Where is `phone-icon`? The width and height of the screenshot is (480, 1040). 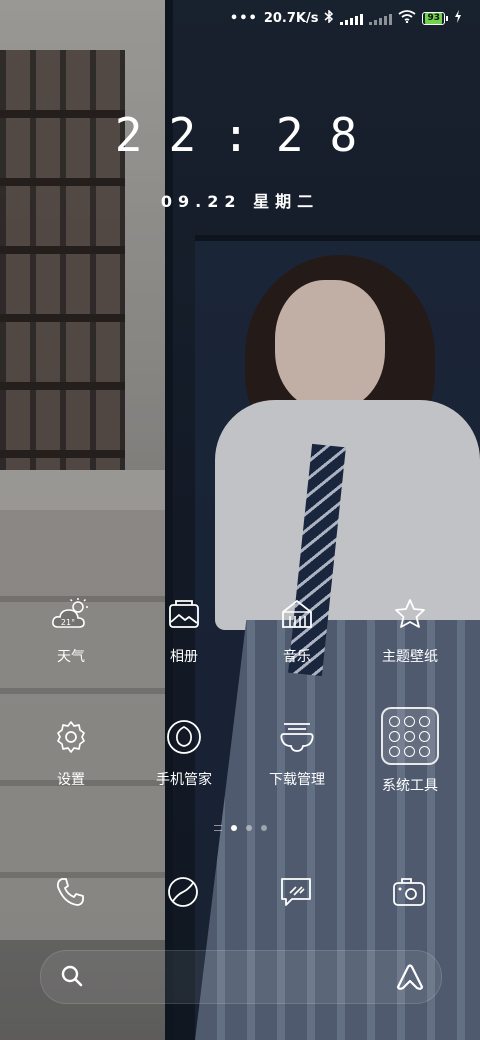
phone-icon is located at coordinates (70, 892).